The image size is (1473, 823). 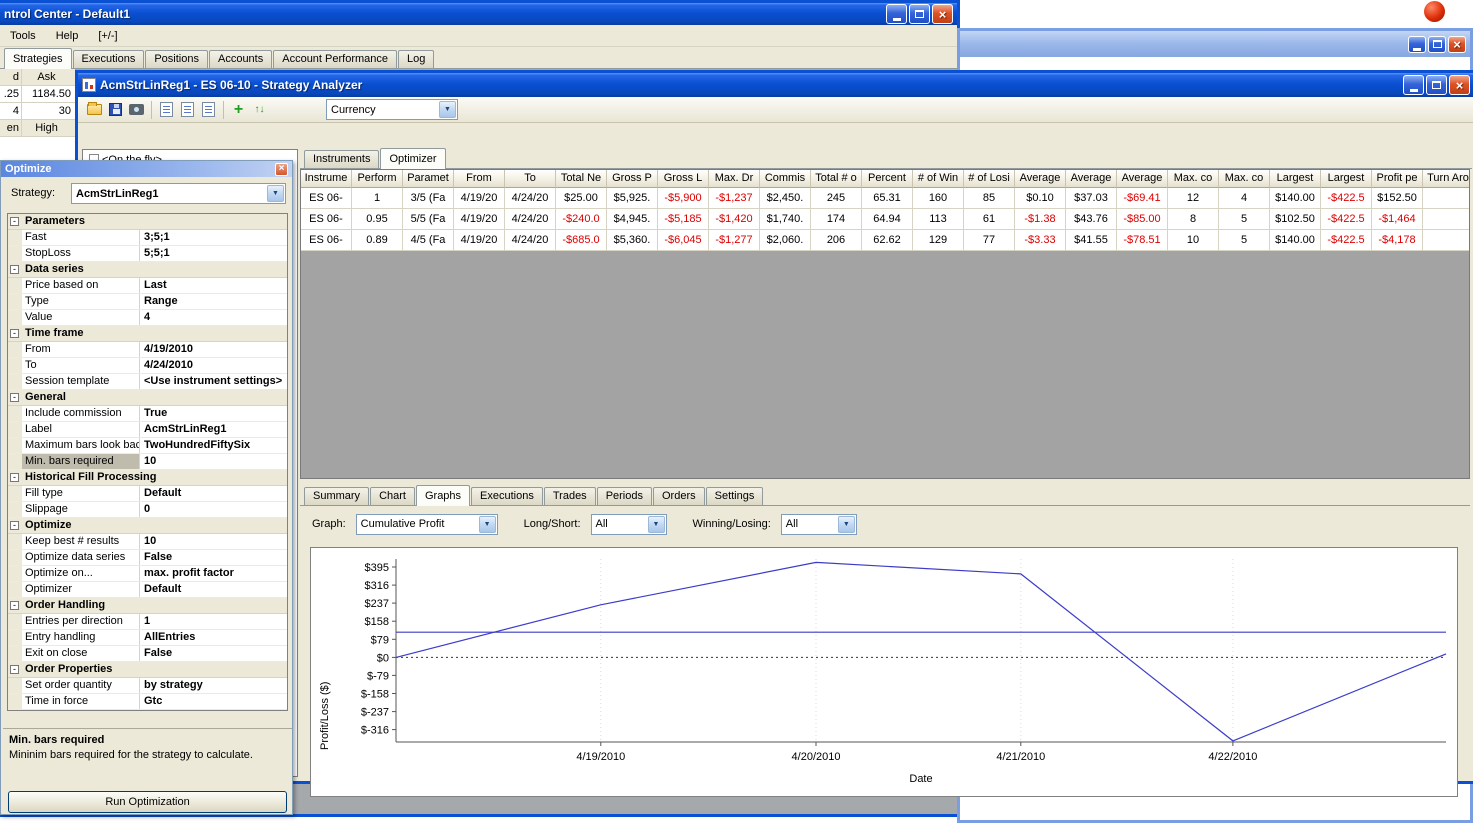 What do you see at coordinates (479, 179) in the screenshot?
I see `column-header: From` at bounding box center [479, 179].